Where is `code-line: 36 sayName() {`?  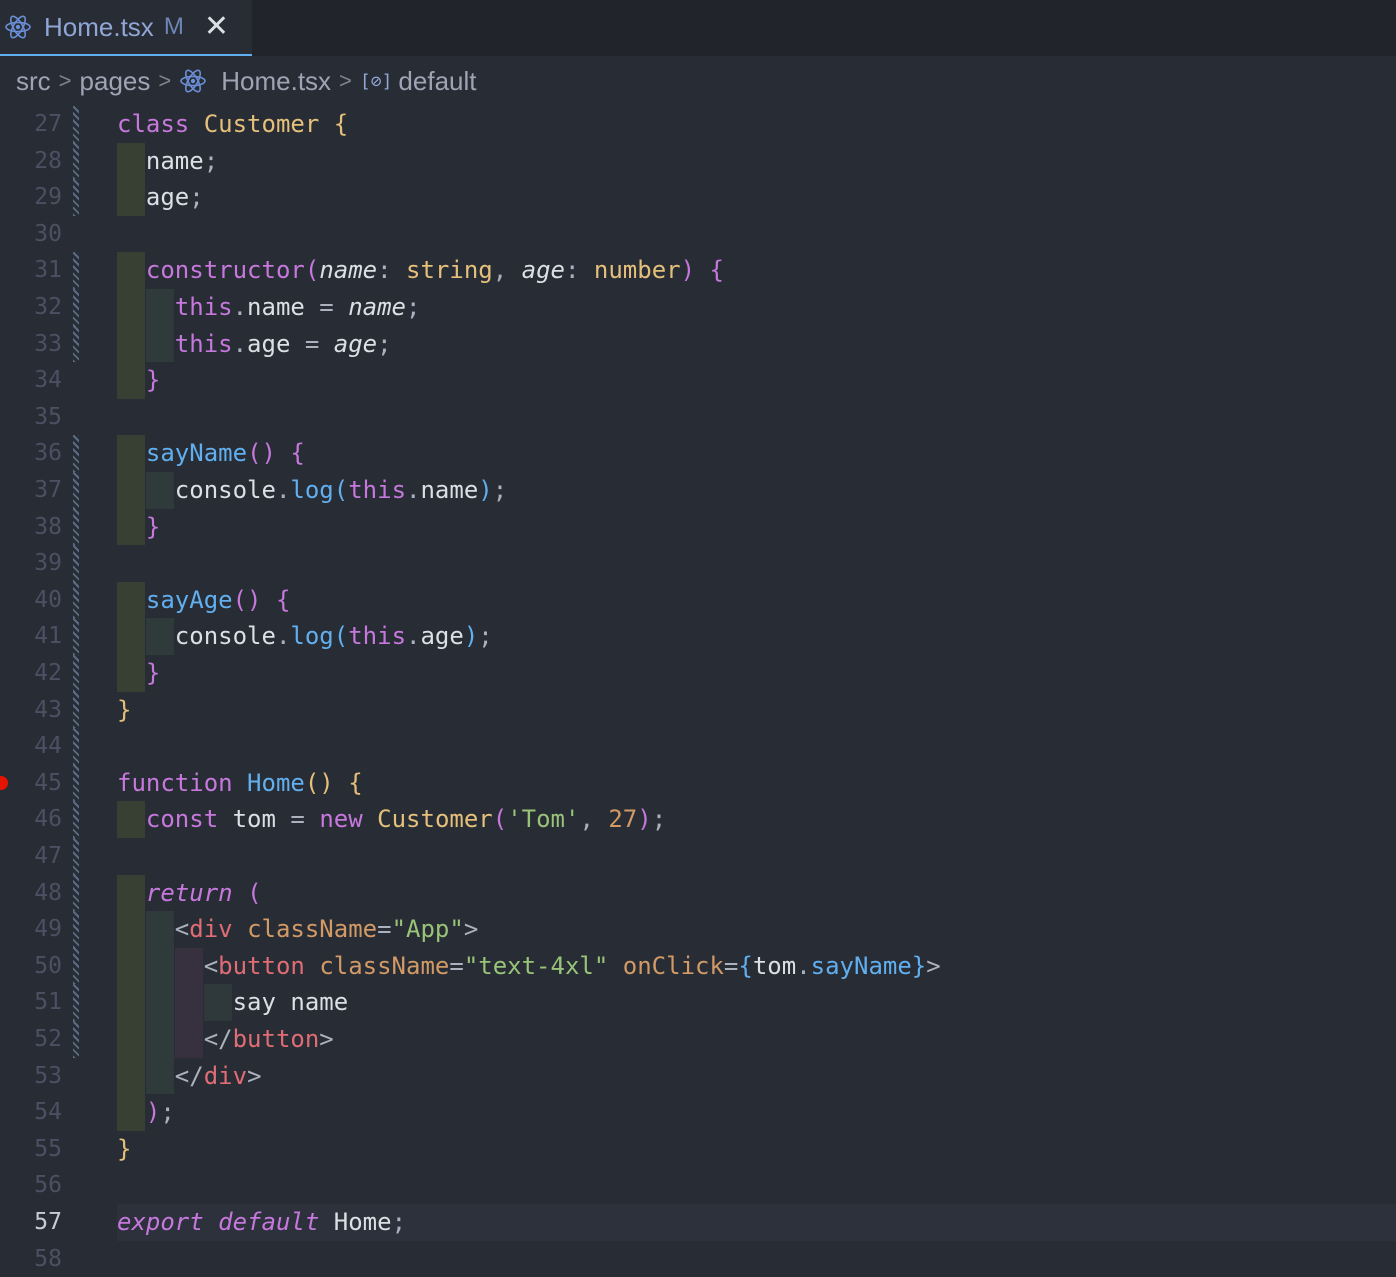 code-line: 36 sayName() { is located at coordinates (698, 453).